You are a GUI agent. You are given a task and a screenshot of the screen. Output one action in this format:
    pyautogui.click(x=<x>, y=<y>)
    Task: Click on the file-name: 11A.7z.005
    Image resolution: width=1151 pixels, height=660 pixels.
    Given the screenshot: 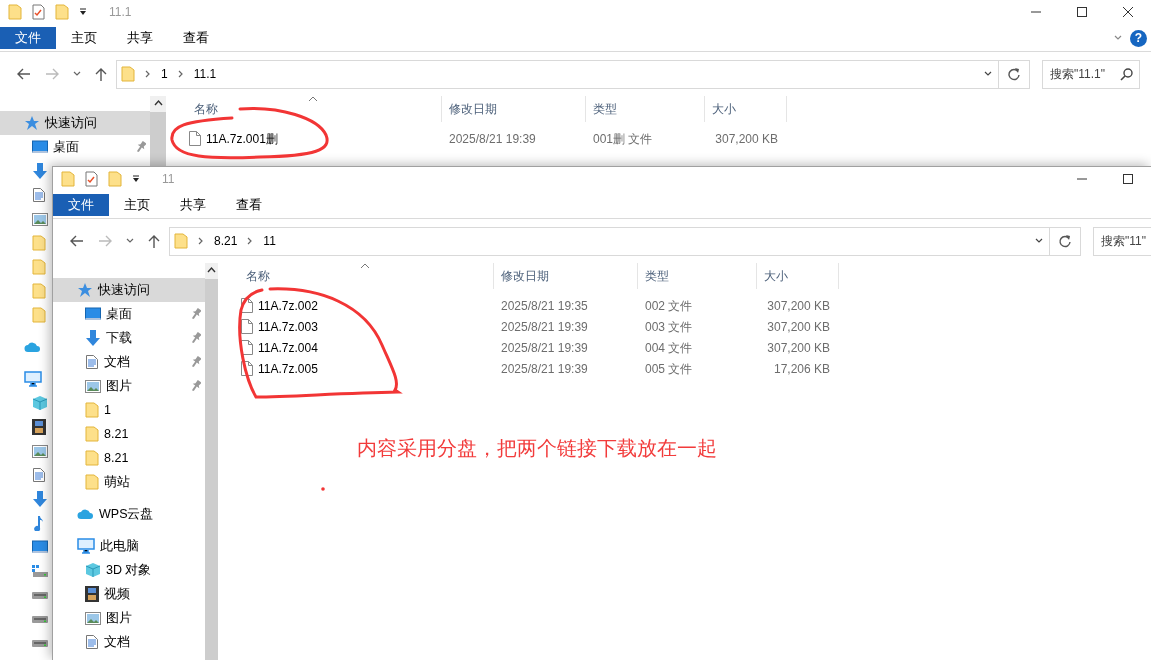 What is the action you would take?
    pyautogui.click(x=288, y=368)
    